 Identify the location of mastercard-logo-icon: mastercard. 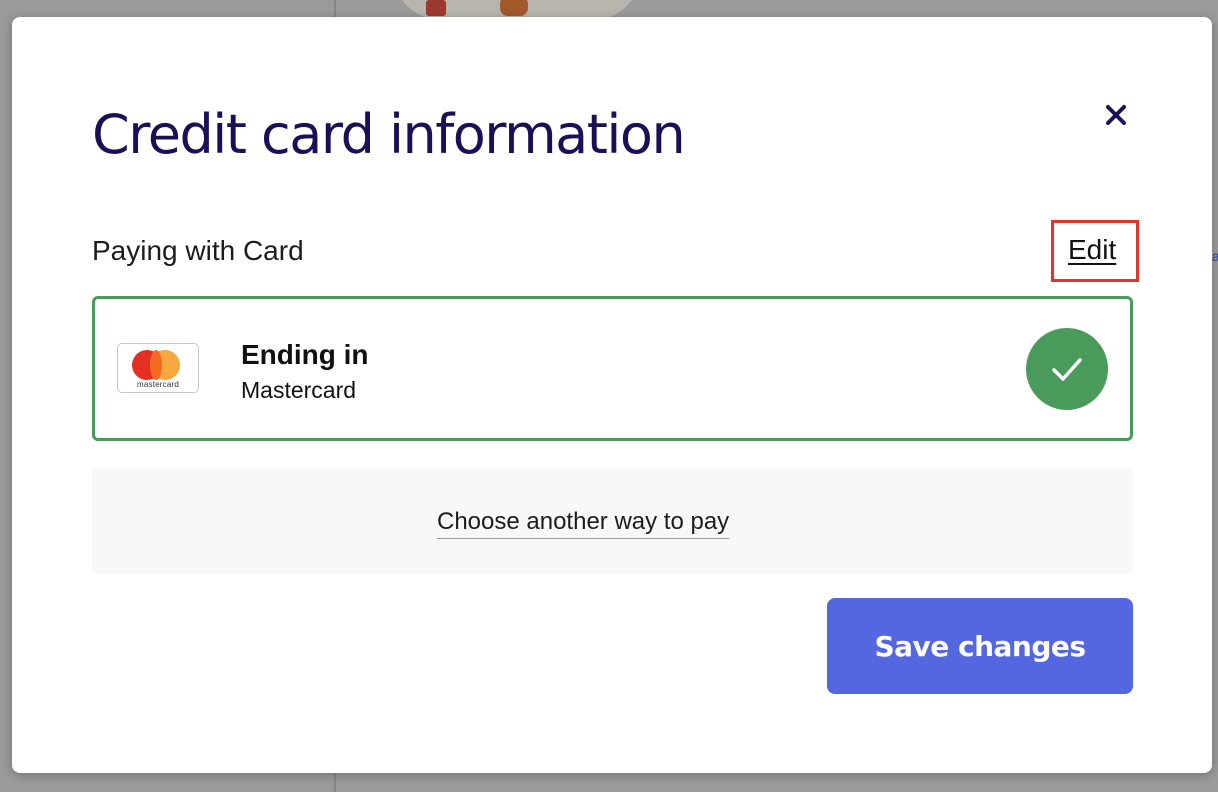
(158, 368).